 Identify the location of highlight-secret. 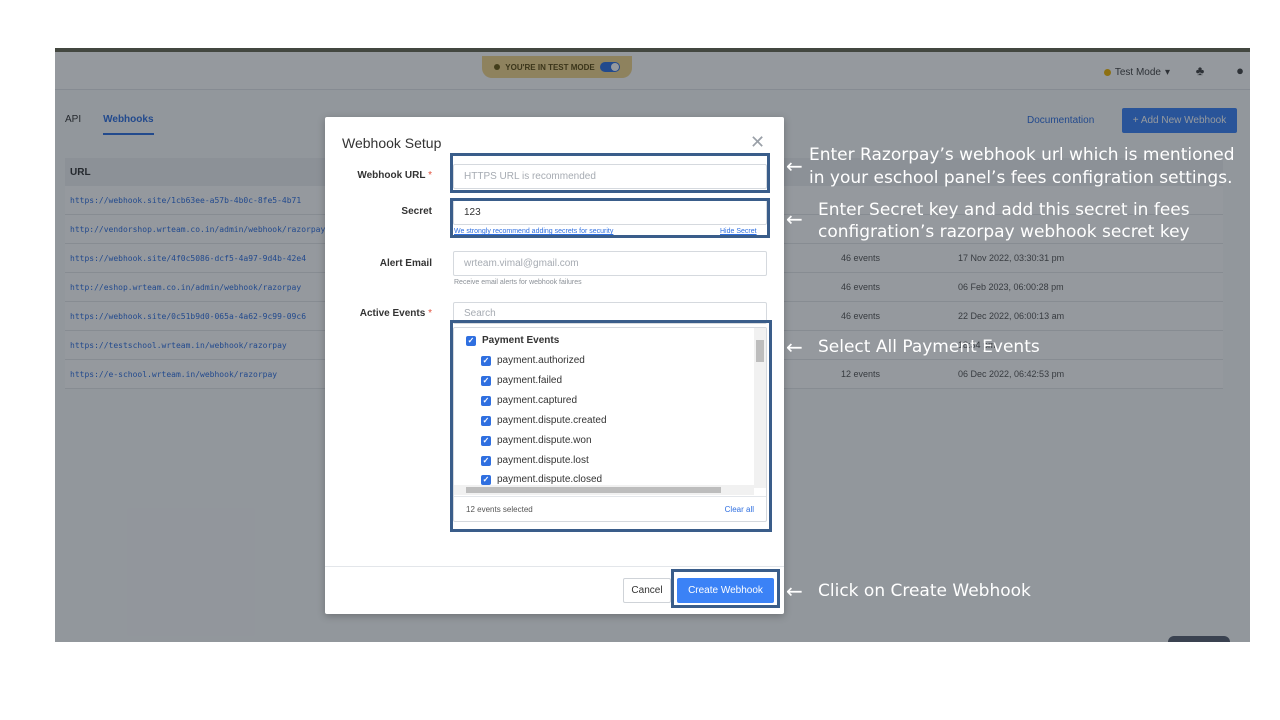
(610, 218).